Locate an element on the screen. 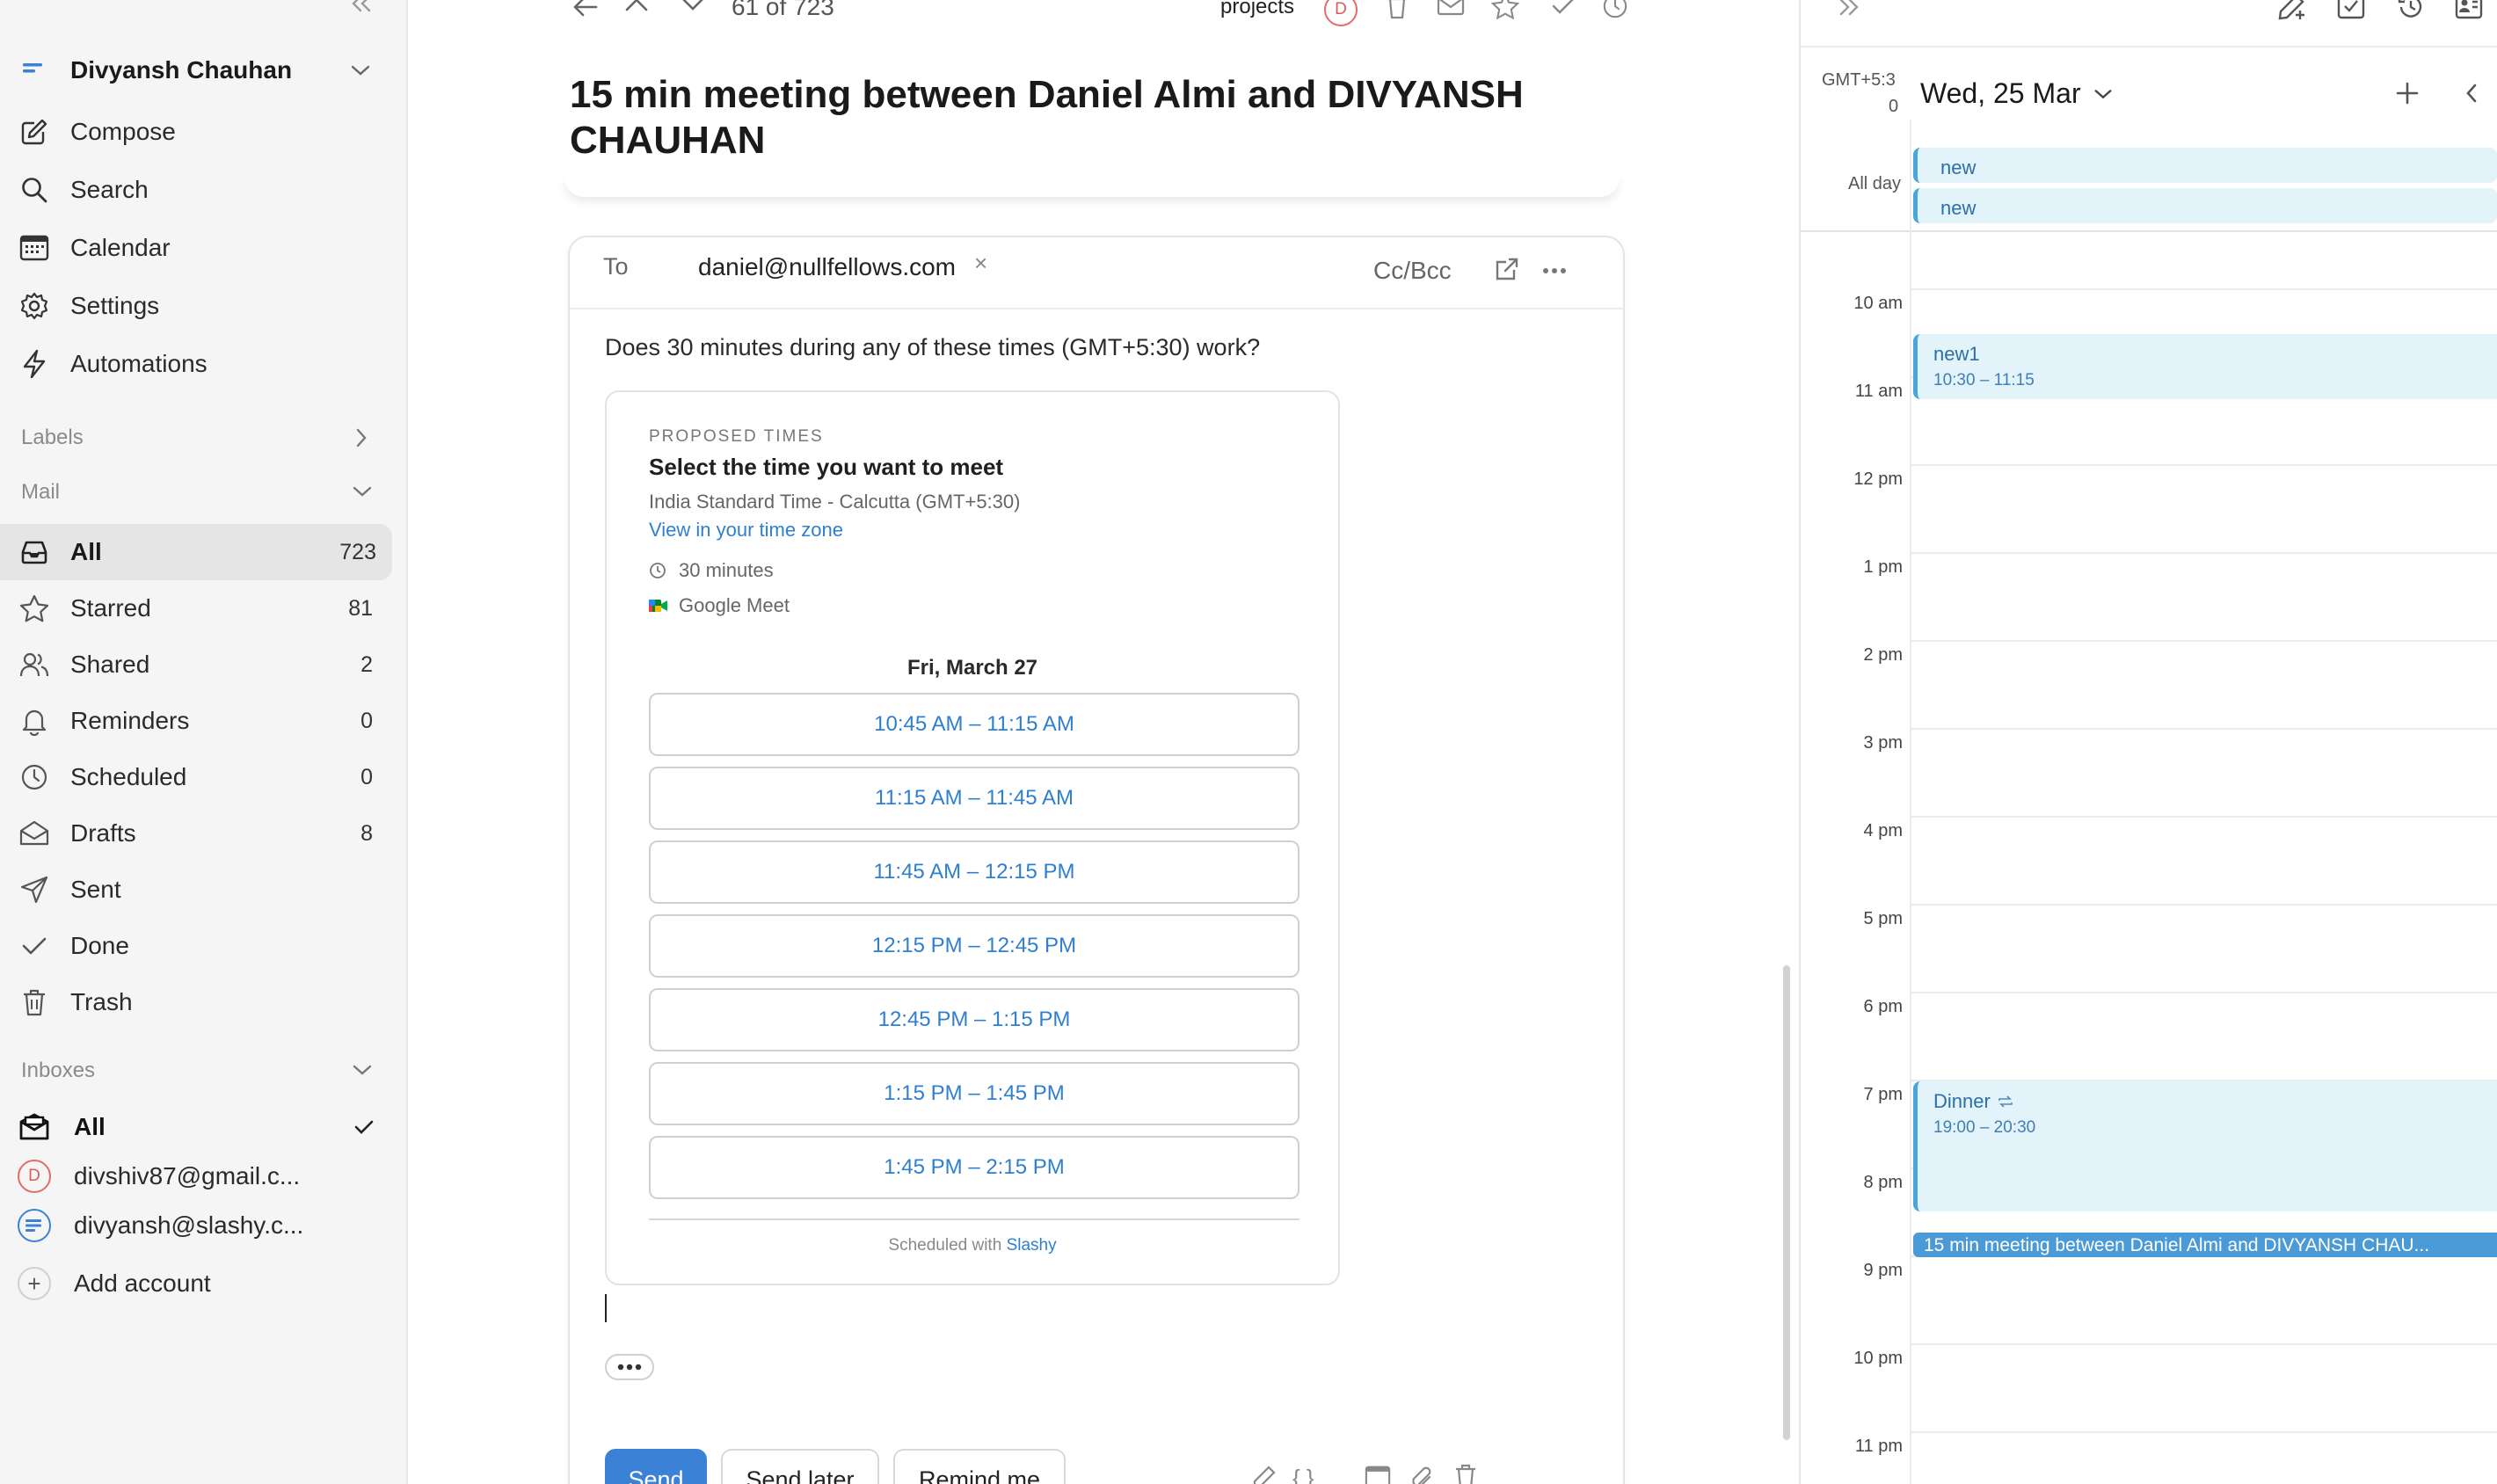  card-title: Select the time you want to meet is located at coordinates (826, 467).